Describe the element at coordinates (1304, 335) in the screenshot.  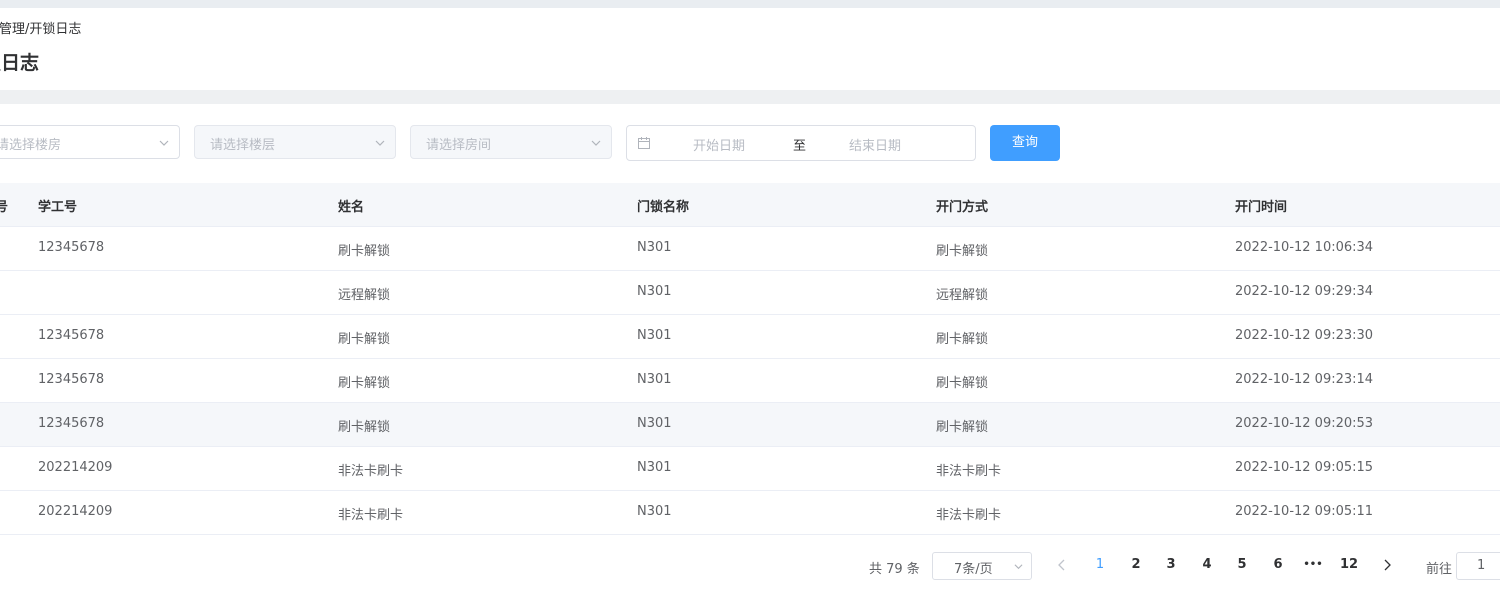
I see `cell-open-time: 2022-10-12 09:23:30` at that location.